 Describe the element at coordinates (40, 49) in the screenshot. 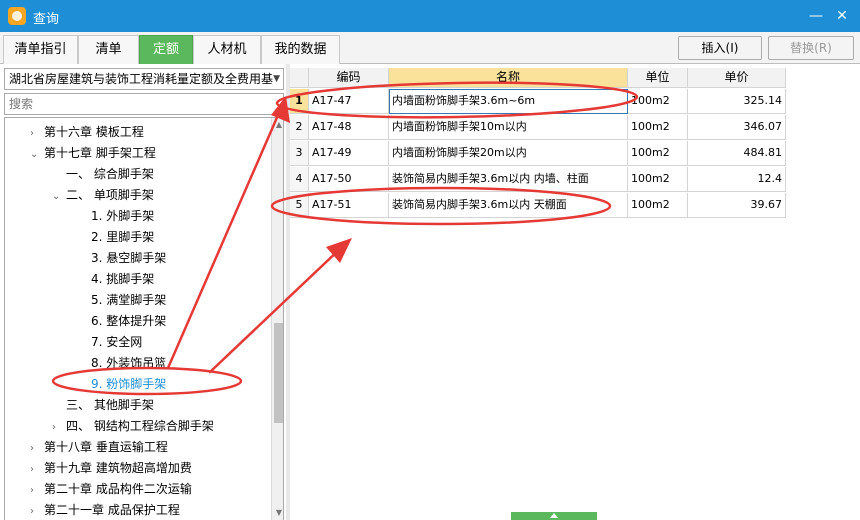

I see `tab-bill-guide: 清单指引` at that location.